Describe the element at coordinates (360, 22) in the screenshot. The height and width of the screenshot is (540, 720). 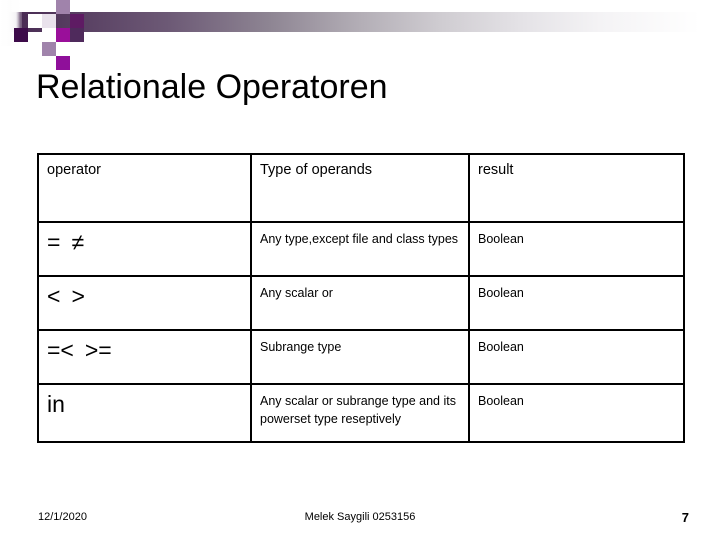
I see `gradient-band` at that location.